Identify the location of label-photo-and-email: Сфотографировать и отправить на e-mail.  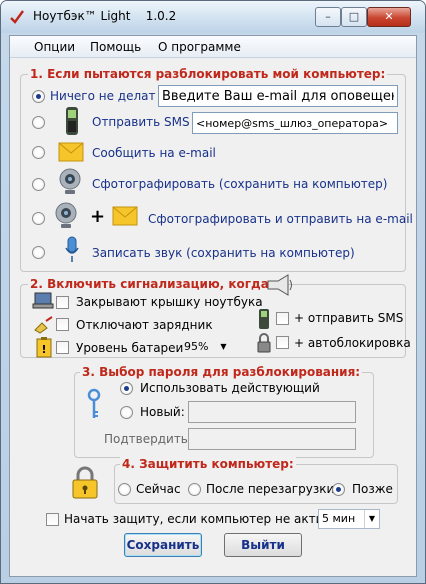
(280, 219).